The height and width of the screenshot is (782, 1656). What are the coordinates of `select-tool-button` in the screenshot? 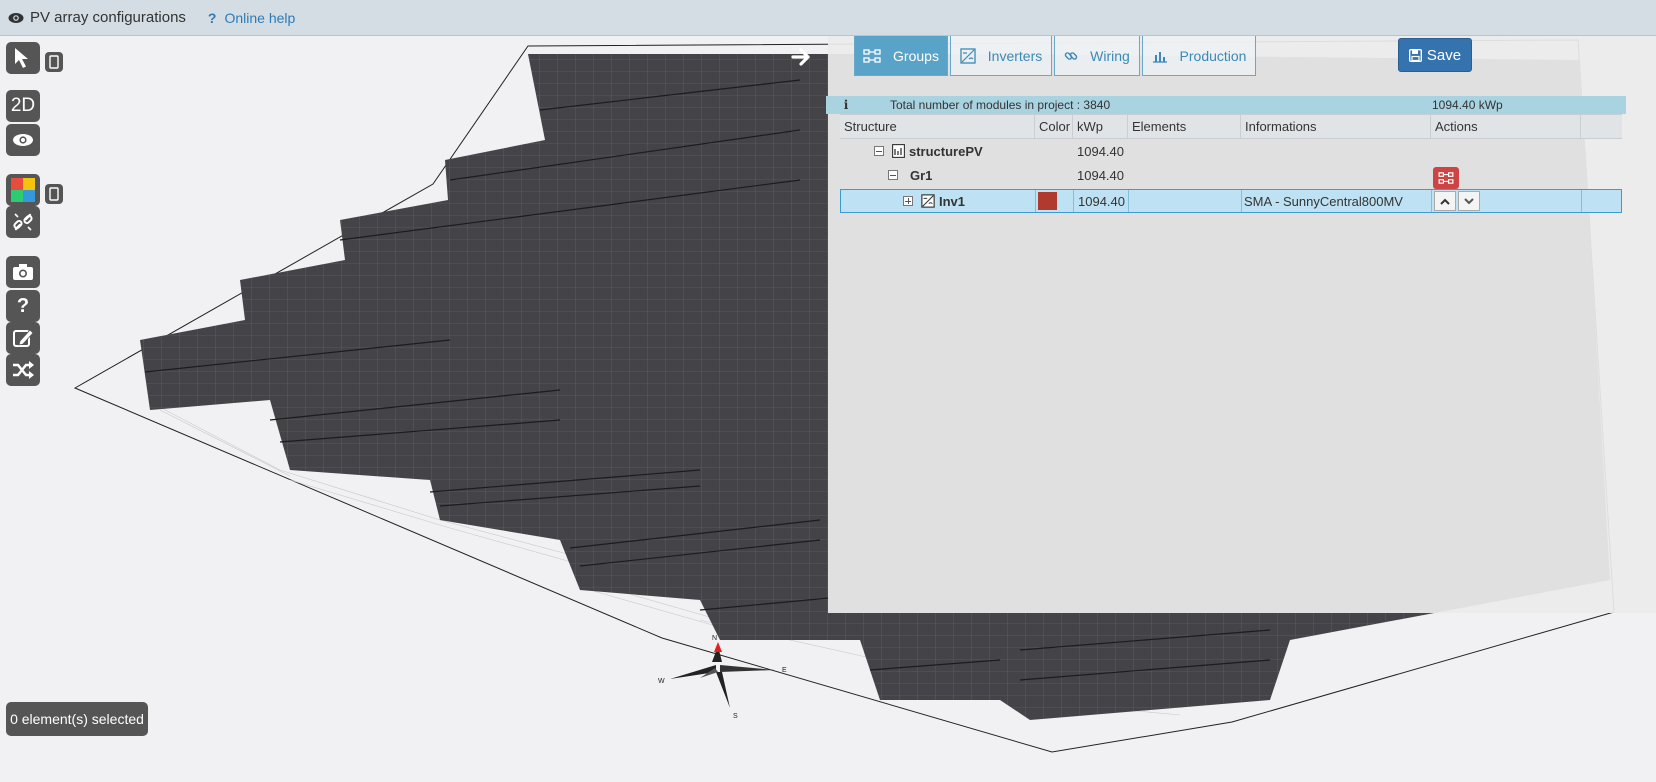 It's located at (23, 58).